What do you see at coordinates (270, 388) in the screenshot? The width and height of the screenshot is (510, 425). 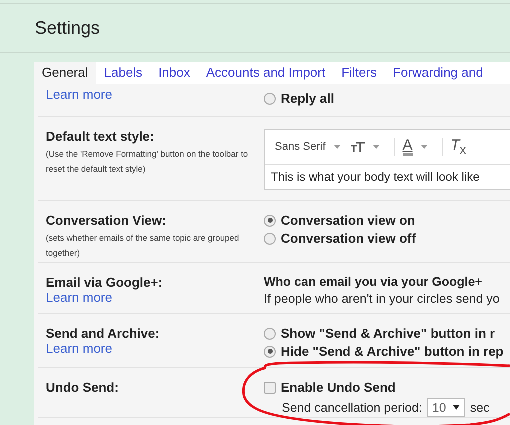 I see `checkbox` at bounding box center [270, 388].